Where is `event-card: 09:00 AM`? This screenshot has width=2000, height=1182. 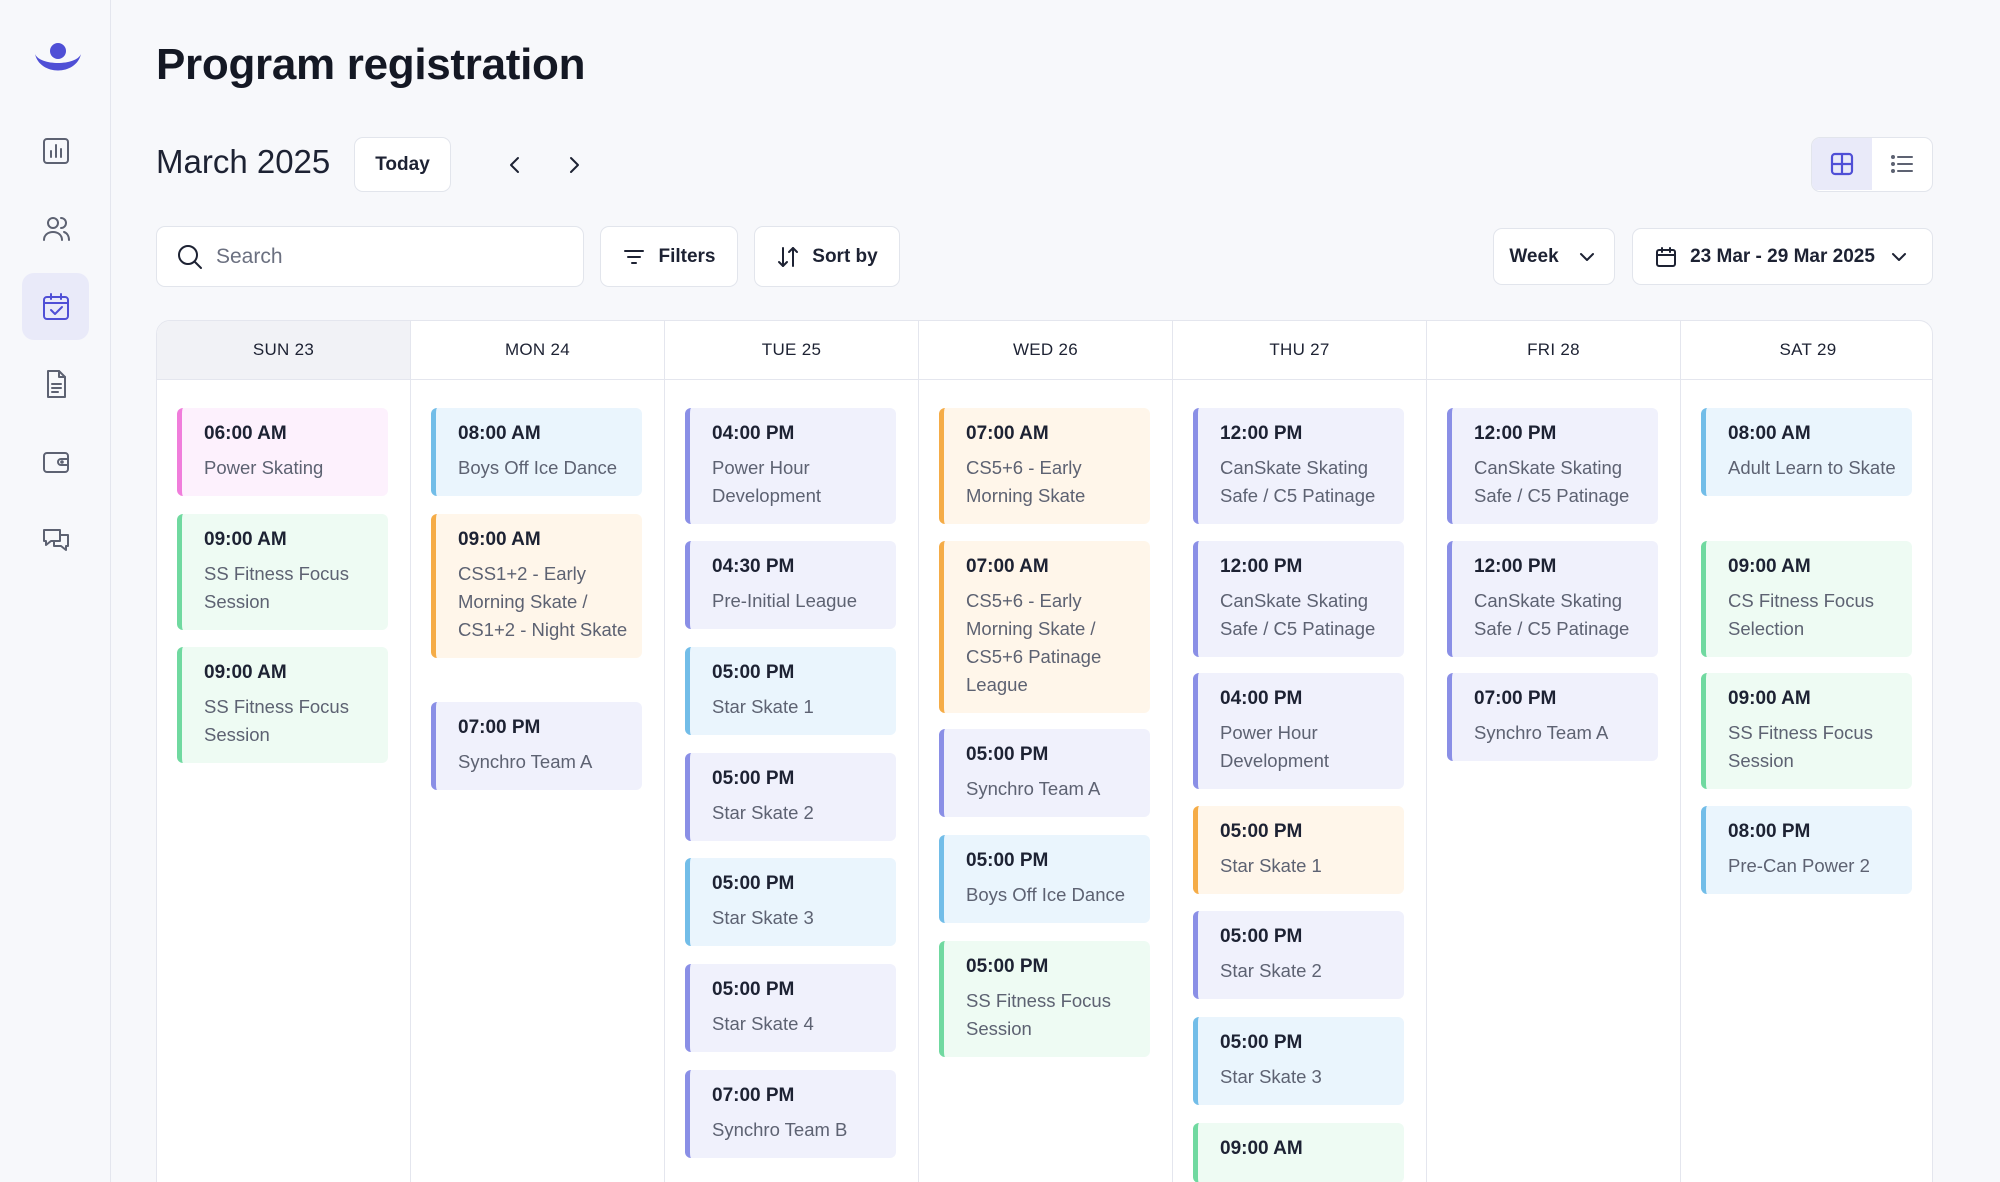 event-card: 09:00 AM is located at coordinates (1298, 1152).